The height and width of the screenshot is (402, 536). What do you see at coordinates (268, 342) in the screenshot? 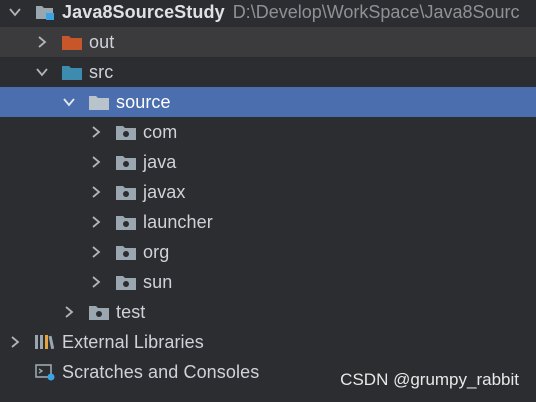
I see `tree-row-external-libraries: External Libraries` at bounding box center [268, 342].